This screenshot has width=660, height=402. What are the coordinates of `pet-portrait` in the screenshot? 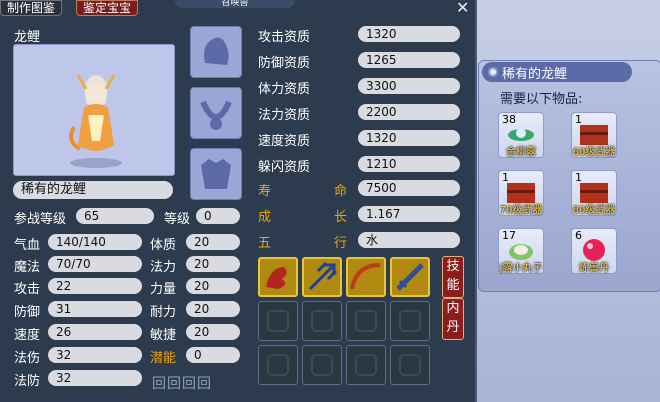 It's located at (94, 110).